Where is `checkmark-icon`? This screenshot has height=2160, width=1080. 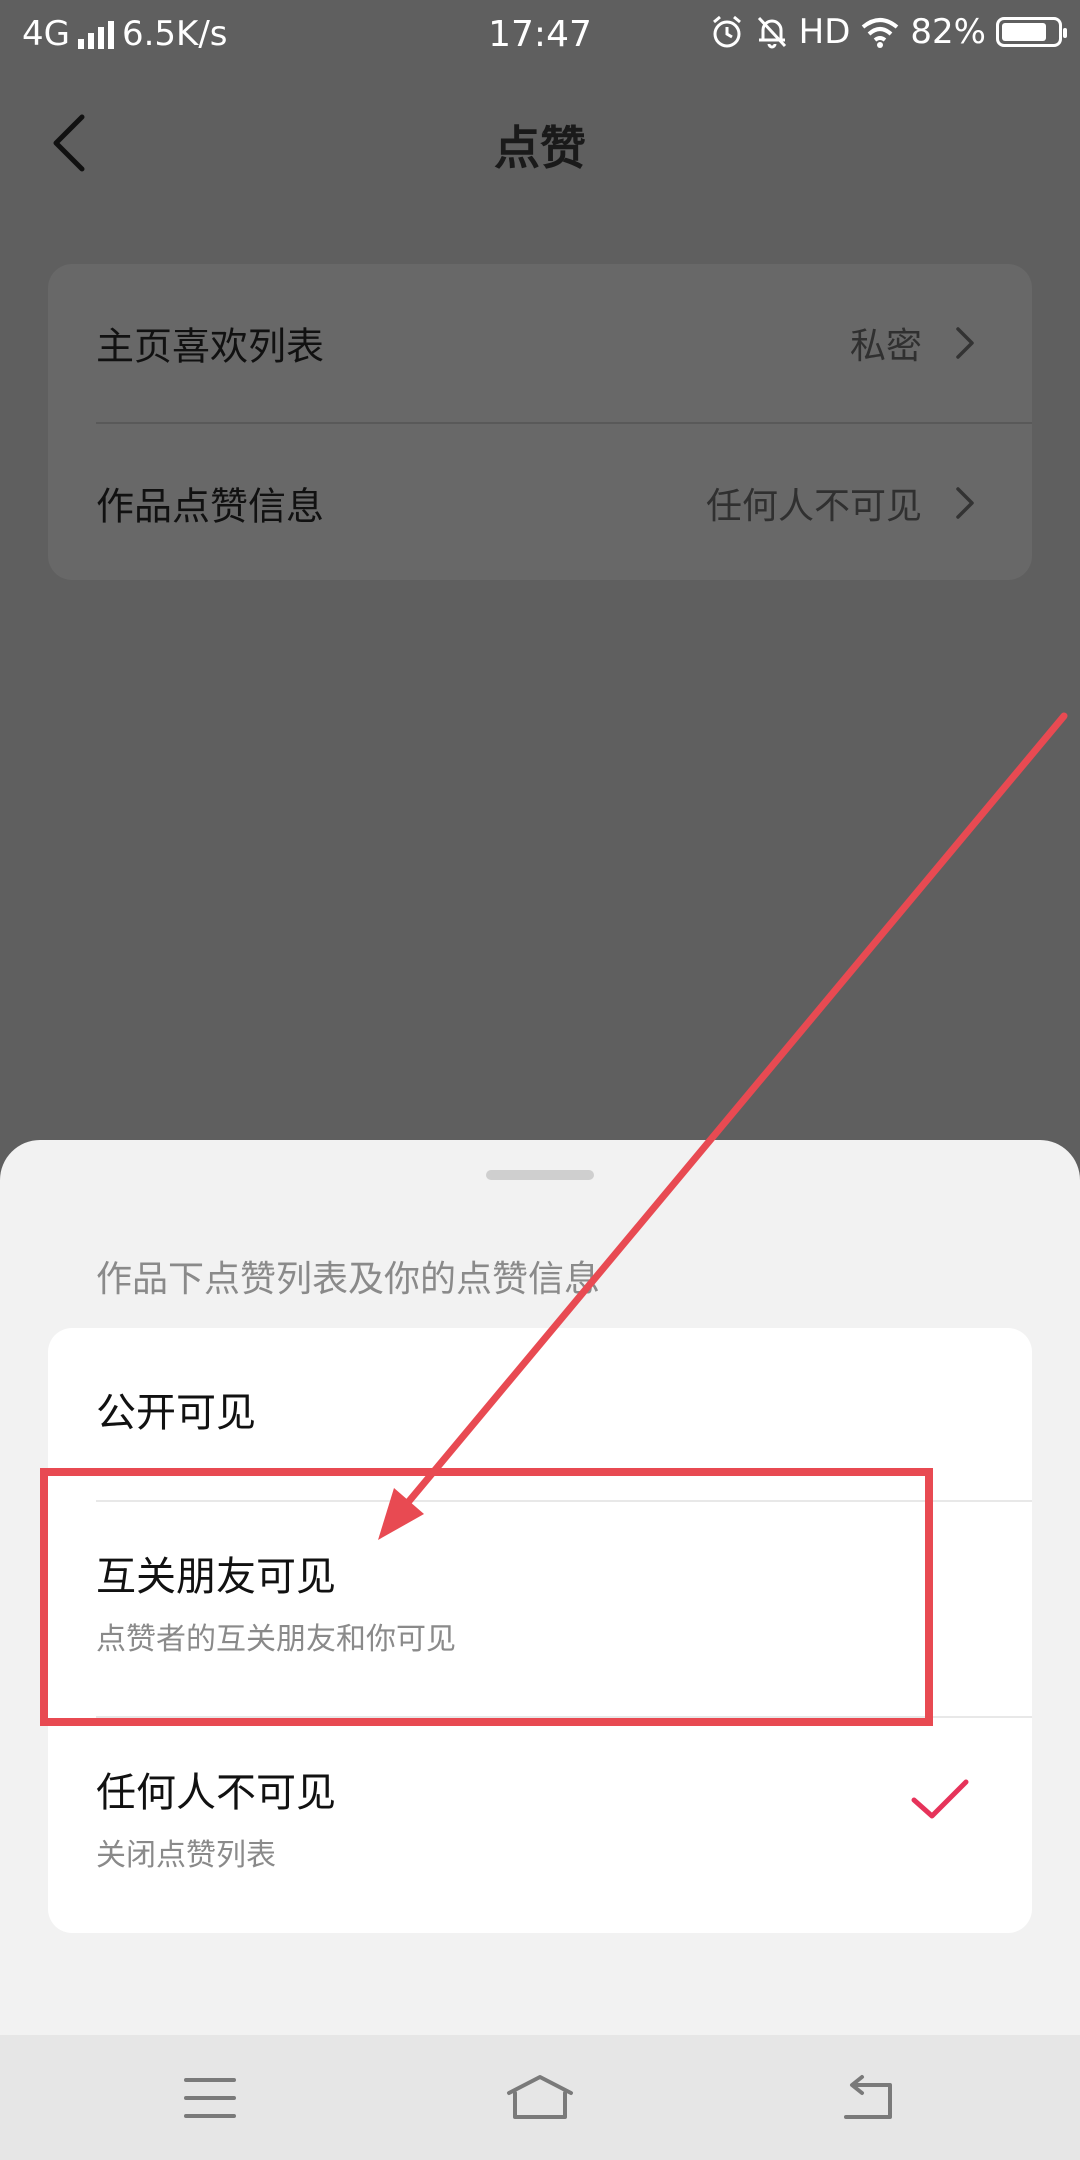
checkmark-icon is located at coordinates (940, 1799).